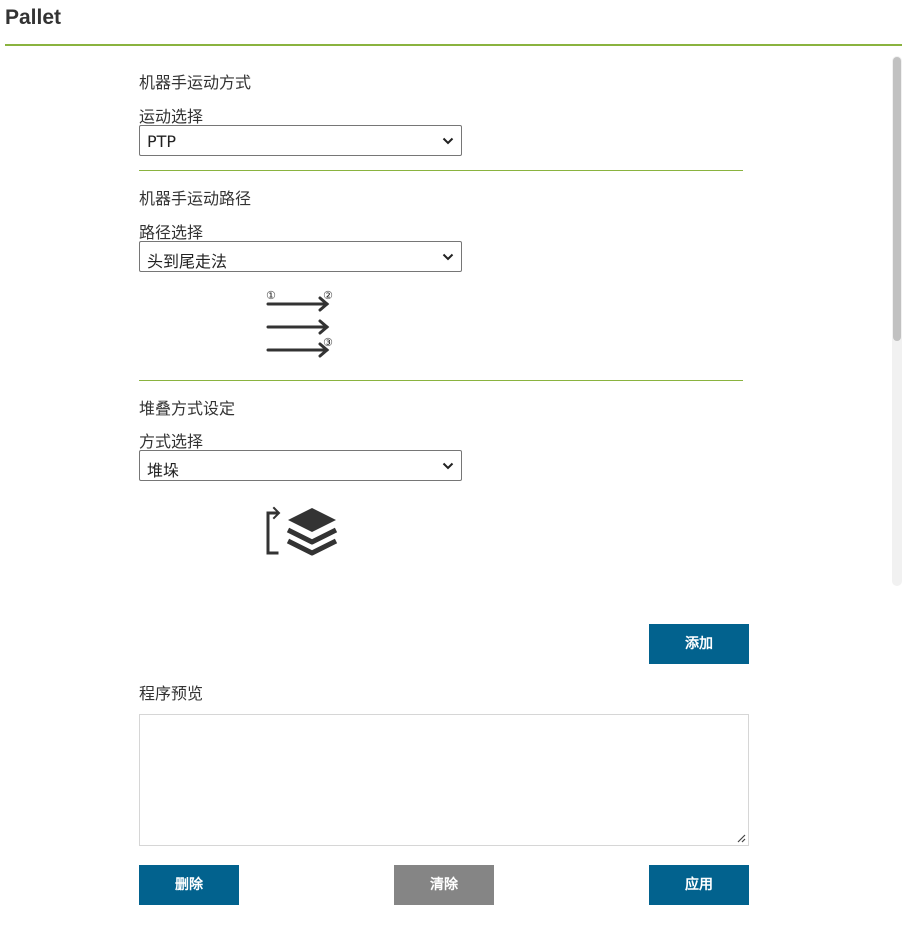 This screenshot has height=930, width=921. What do you see at coordinates (163, 470) in the screenshot?
I see `stacking-select-value: 堆垛` at bounding box center [163, 470].